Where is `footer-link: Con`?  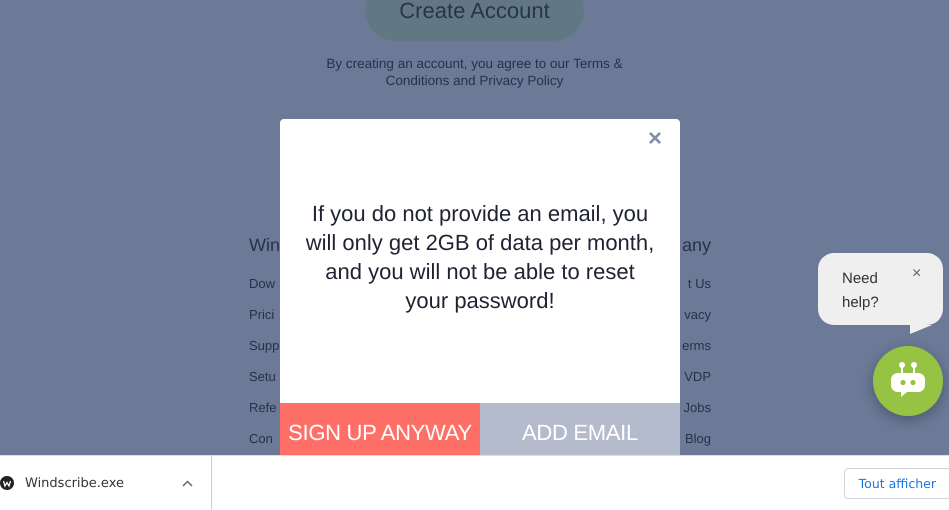
footer-link: Con is located at coordinates (261, 439).